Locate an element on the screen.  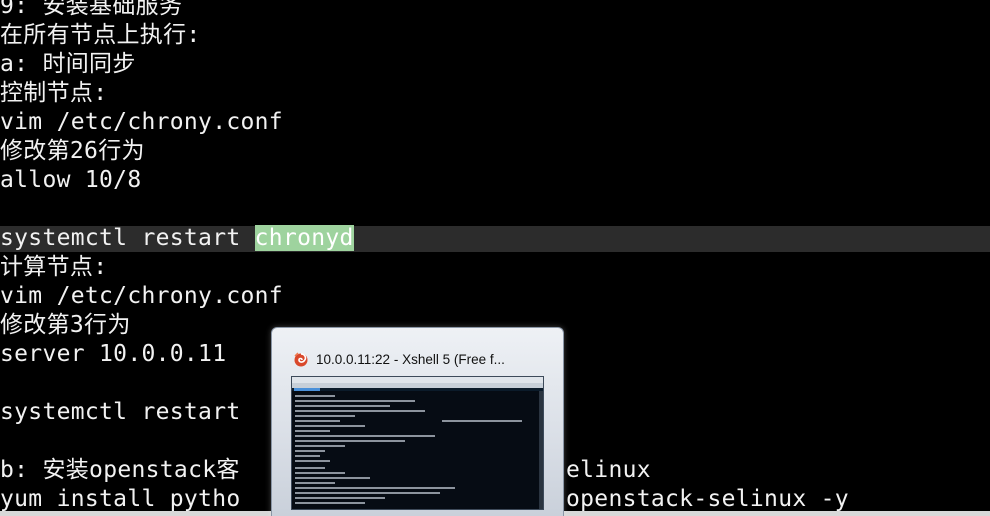
thumbnail-scrollbar is located at coordinates (541, 450).